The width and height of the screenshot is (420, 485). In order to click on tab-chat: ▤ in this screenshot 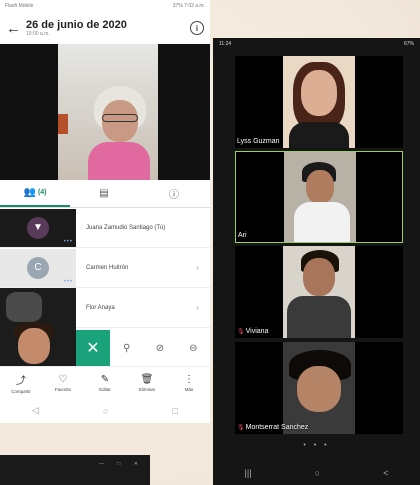, I will do `click(105, 193)`.